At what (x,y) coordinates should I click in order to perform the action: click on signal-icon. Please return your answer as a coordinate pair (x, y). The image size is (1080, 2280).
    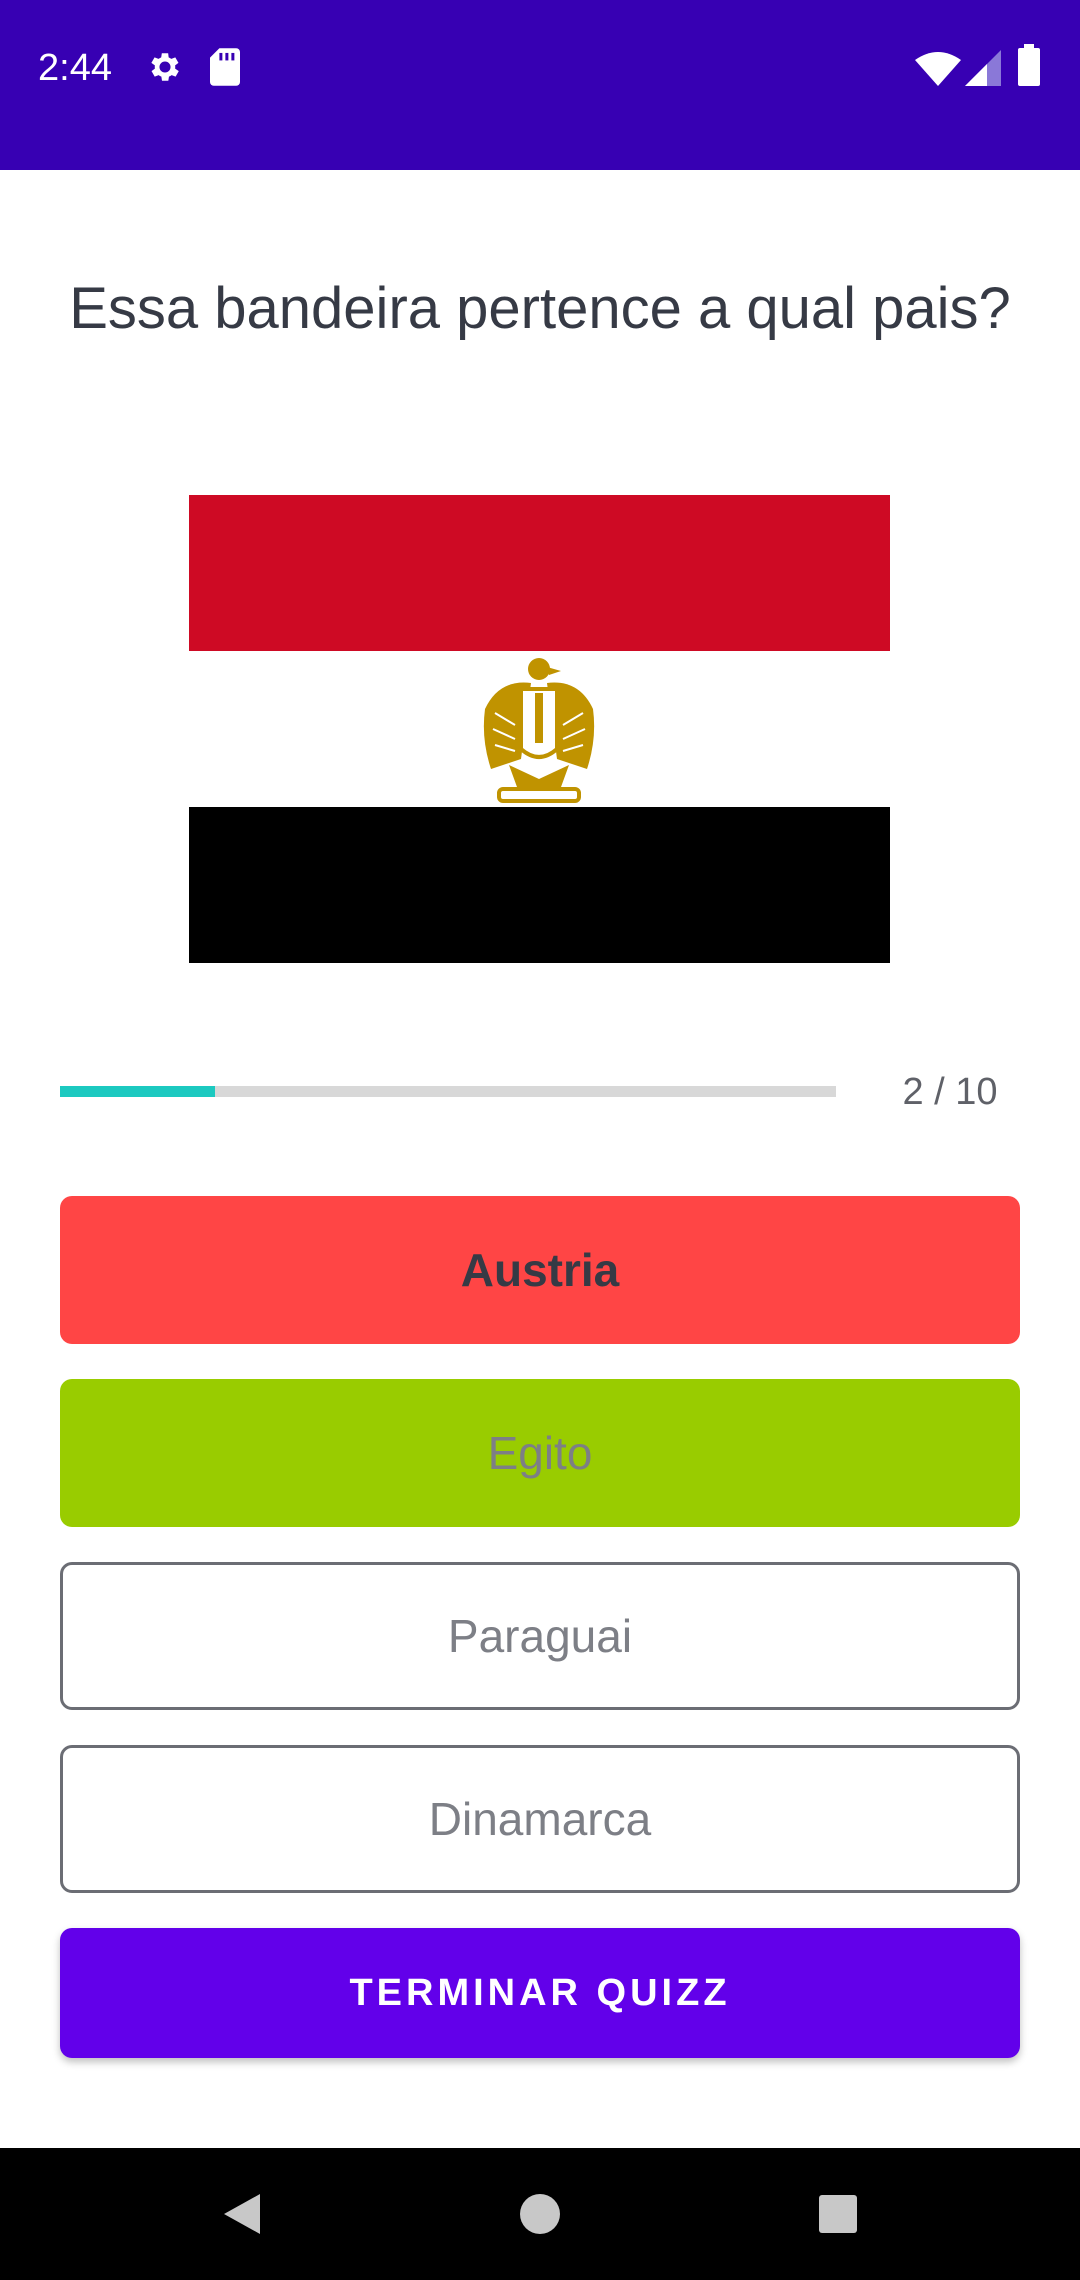
    Looking at the image, I should click on (983, 70).